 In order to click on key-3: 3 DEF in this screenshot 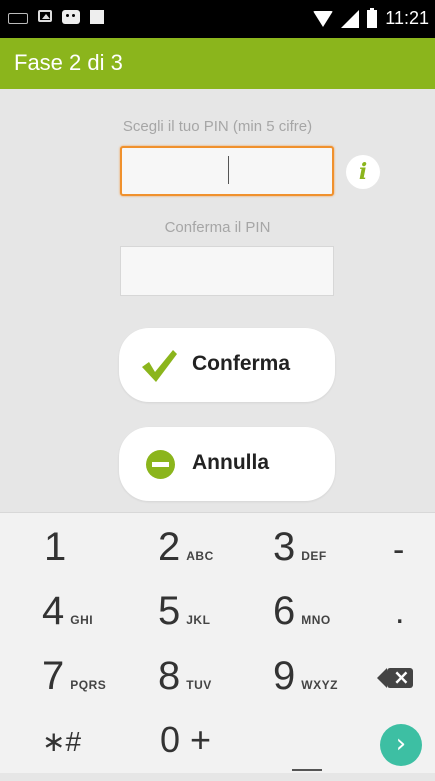, I will do `click(300, 553)`.